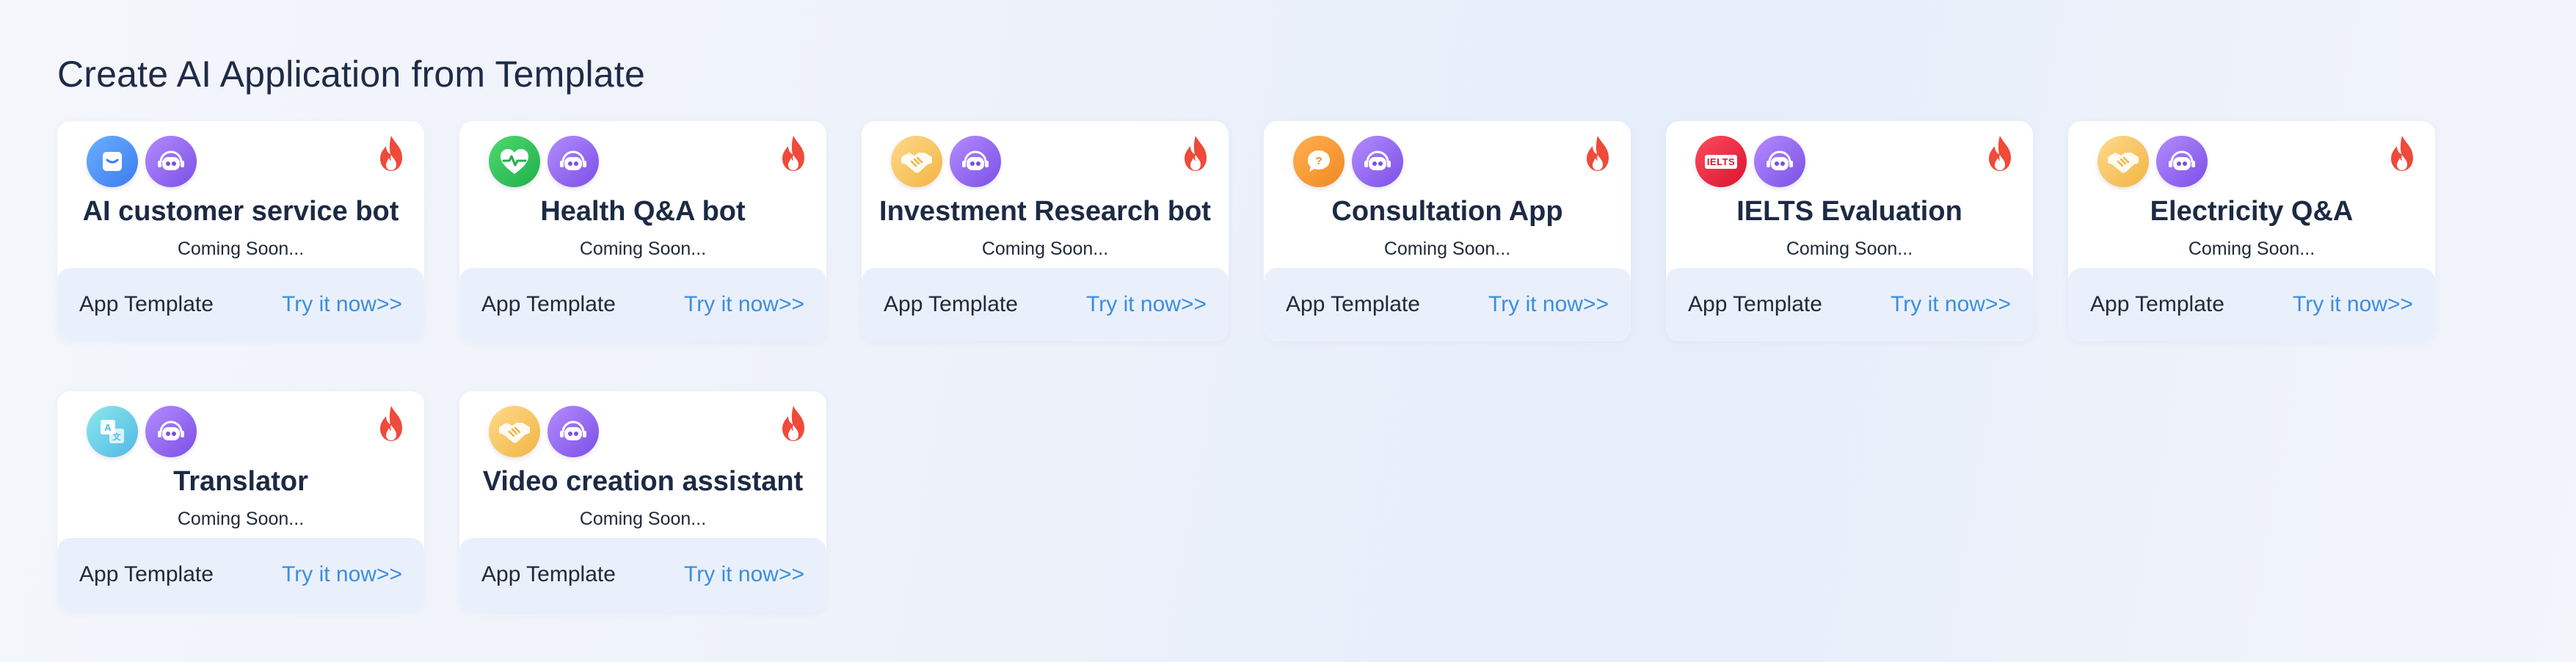  Describe the element at coordinates (240, 482) in the screenshot. I see `card-title: Translator` at that location.